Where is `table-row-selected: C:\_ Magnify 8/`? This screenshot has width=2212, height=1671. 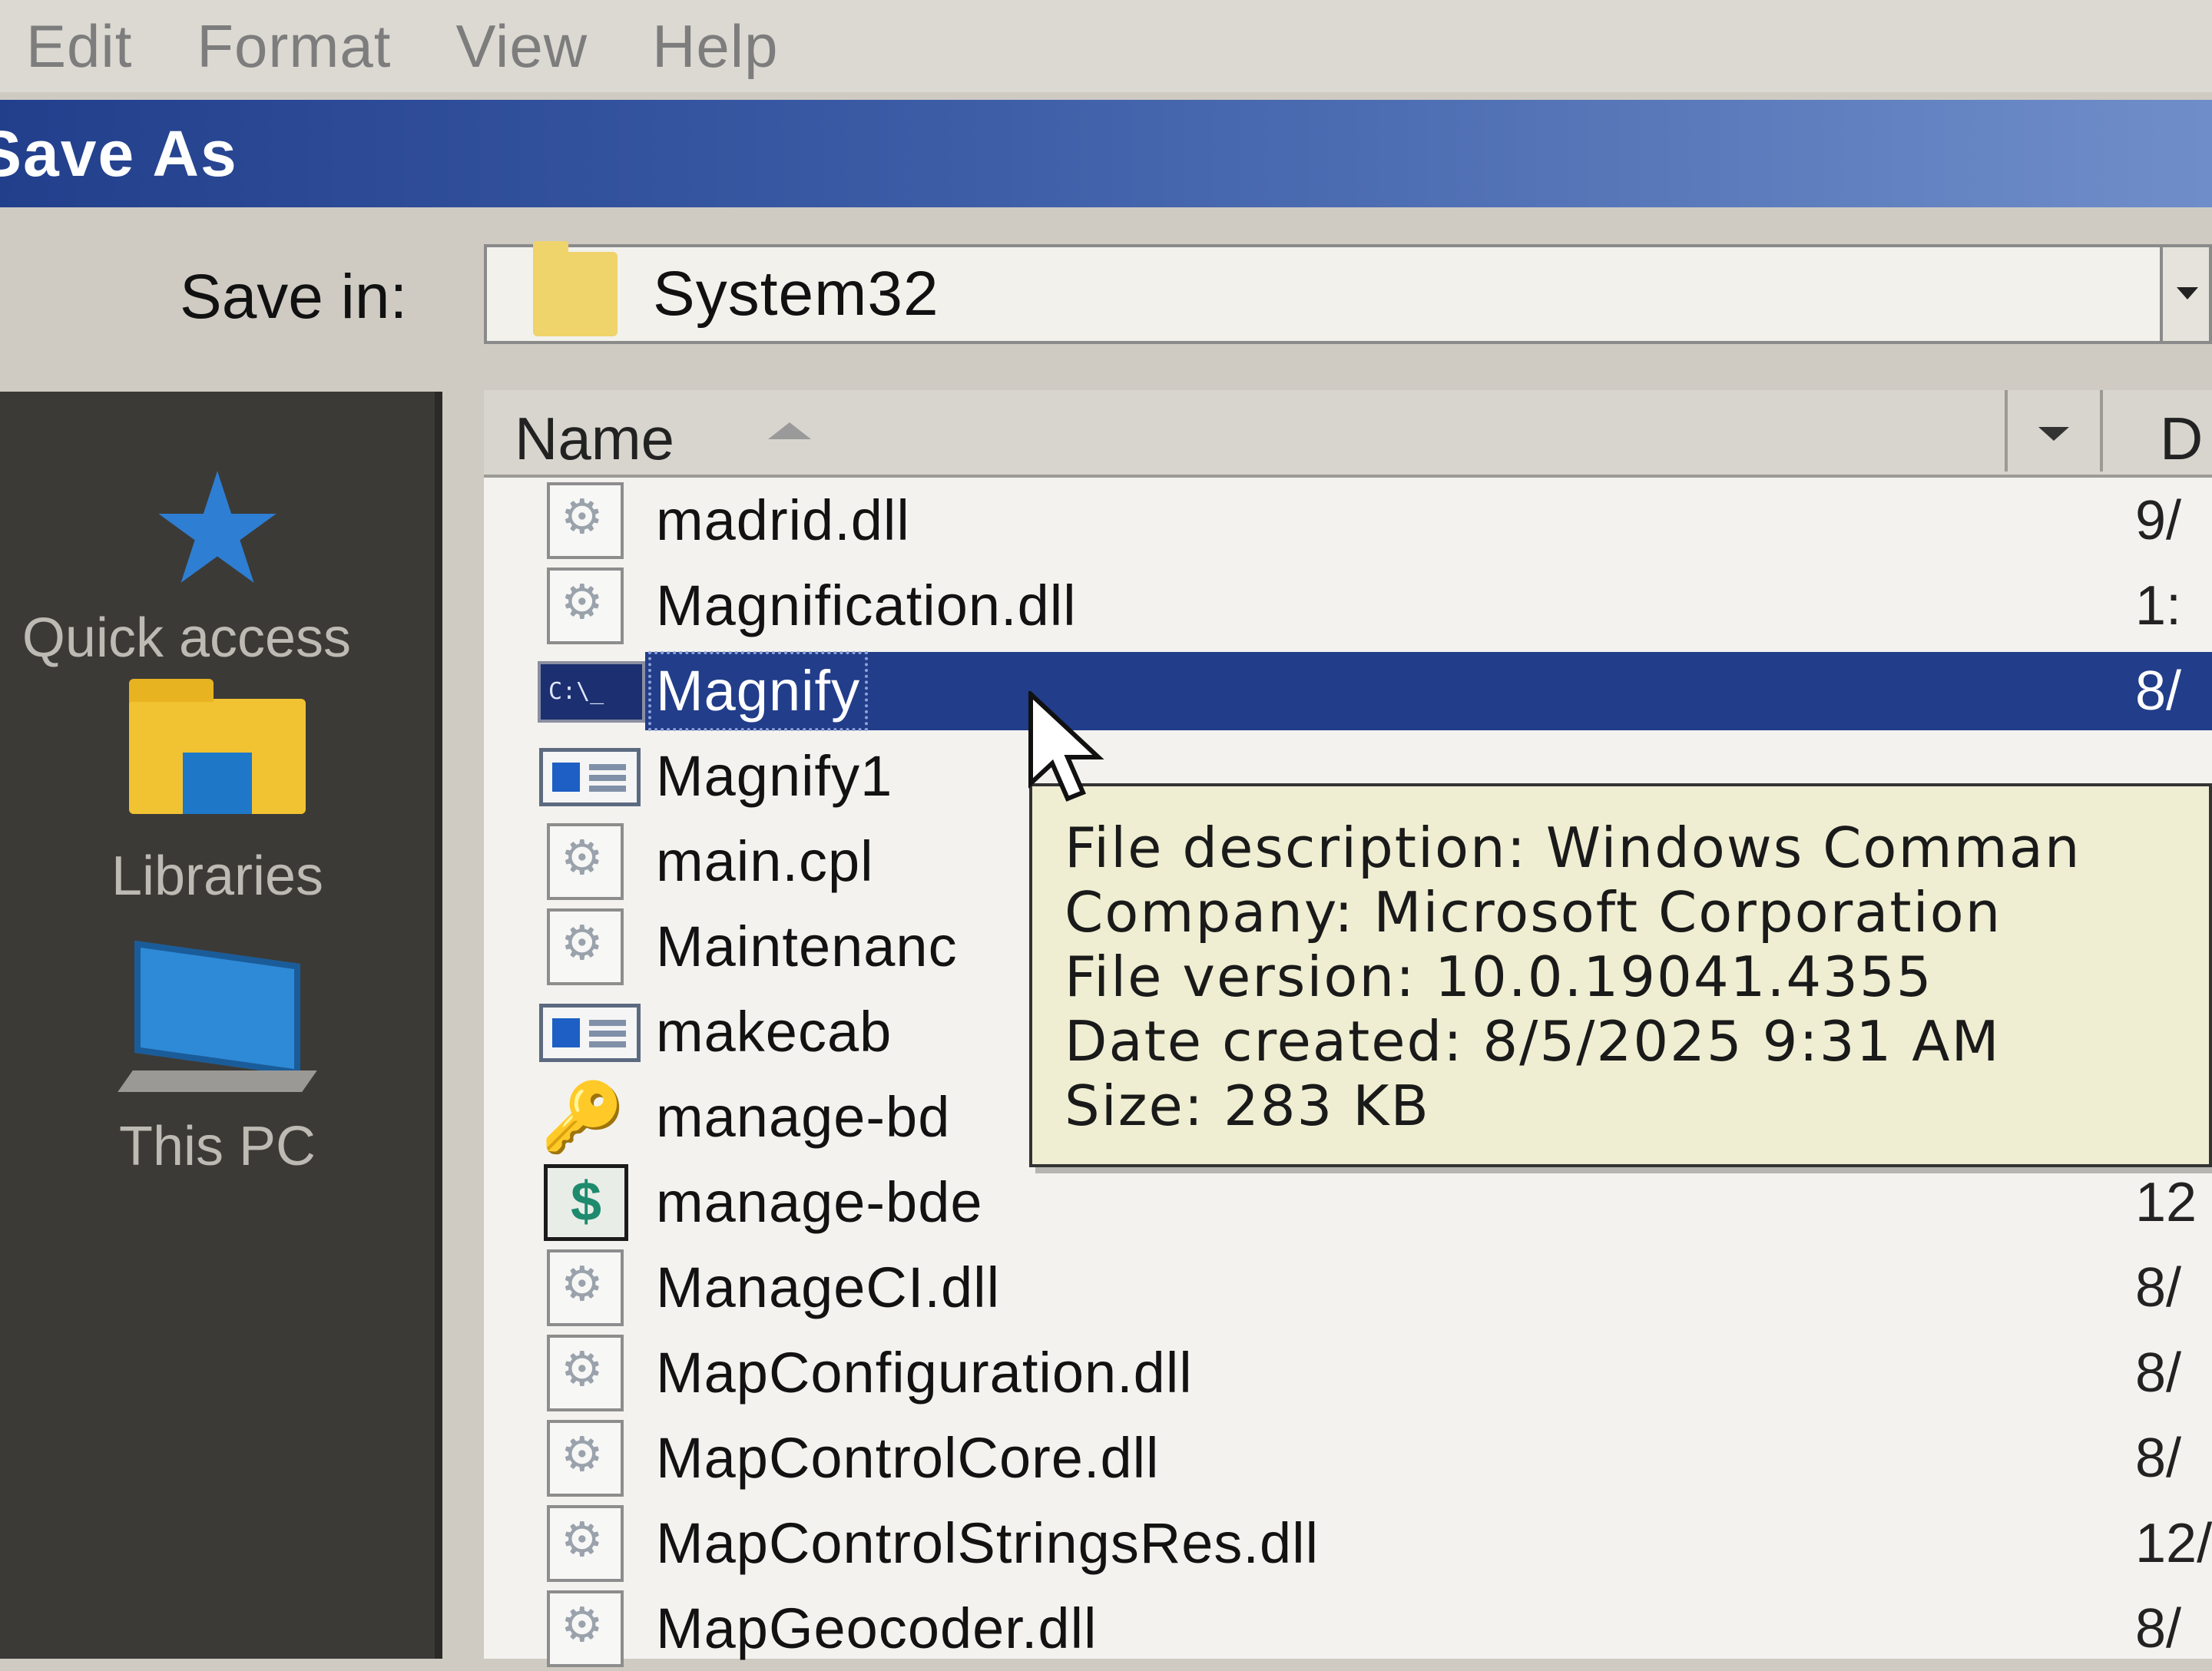 table-row-selected: C:\_ Magnify 8/ is located at coordinates (1348, 691).